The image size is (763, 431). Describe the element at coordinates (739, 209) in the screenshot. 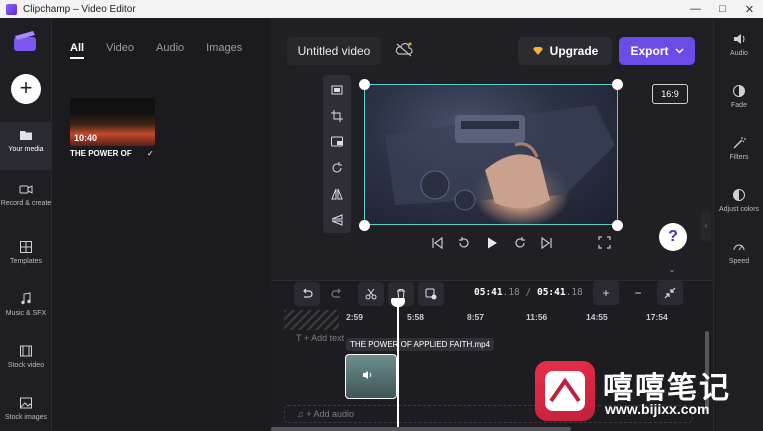

I see `property-label: Adjust colors` at that location.